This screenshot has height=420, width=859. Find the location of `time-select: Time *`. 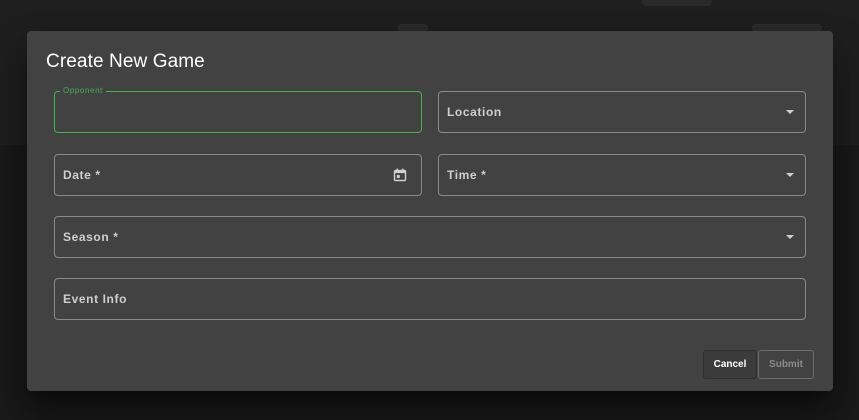

time-select: Time * is located at coordinates (622, 175).